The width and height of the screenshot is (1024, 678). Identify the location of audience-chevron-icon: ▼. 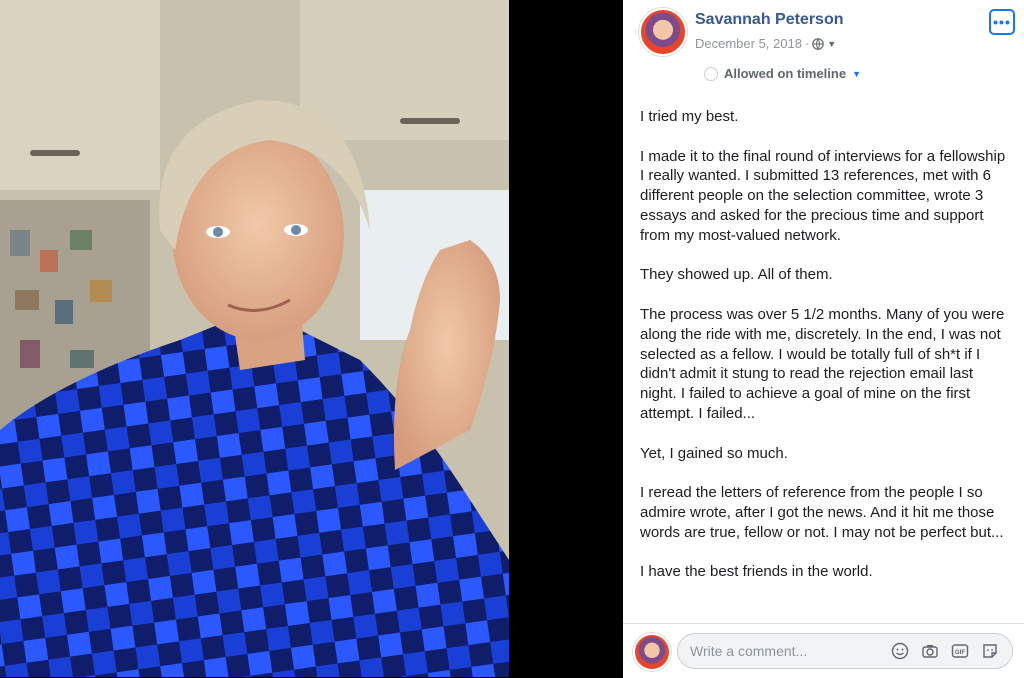
(831, 44).